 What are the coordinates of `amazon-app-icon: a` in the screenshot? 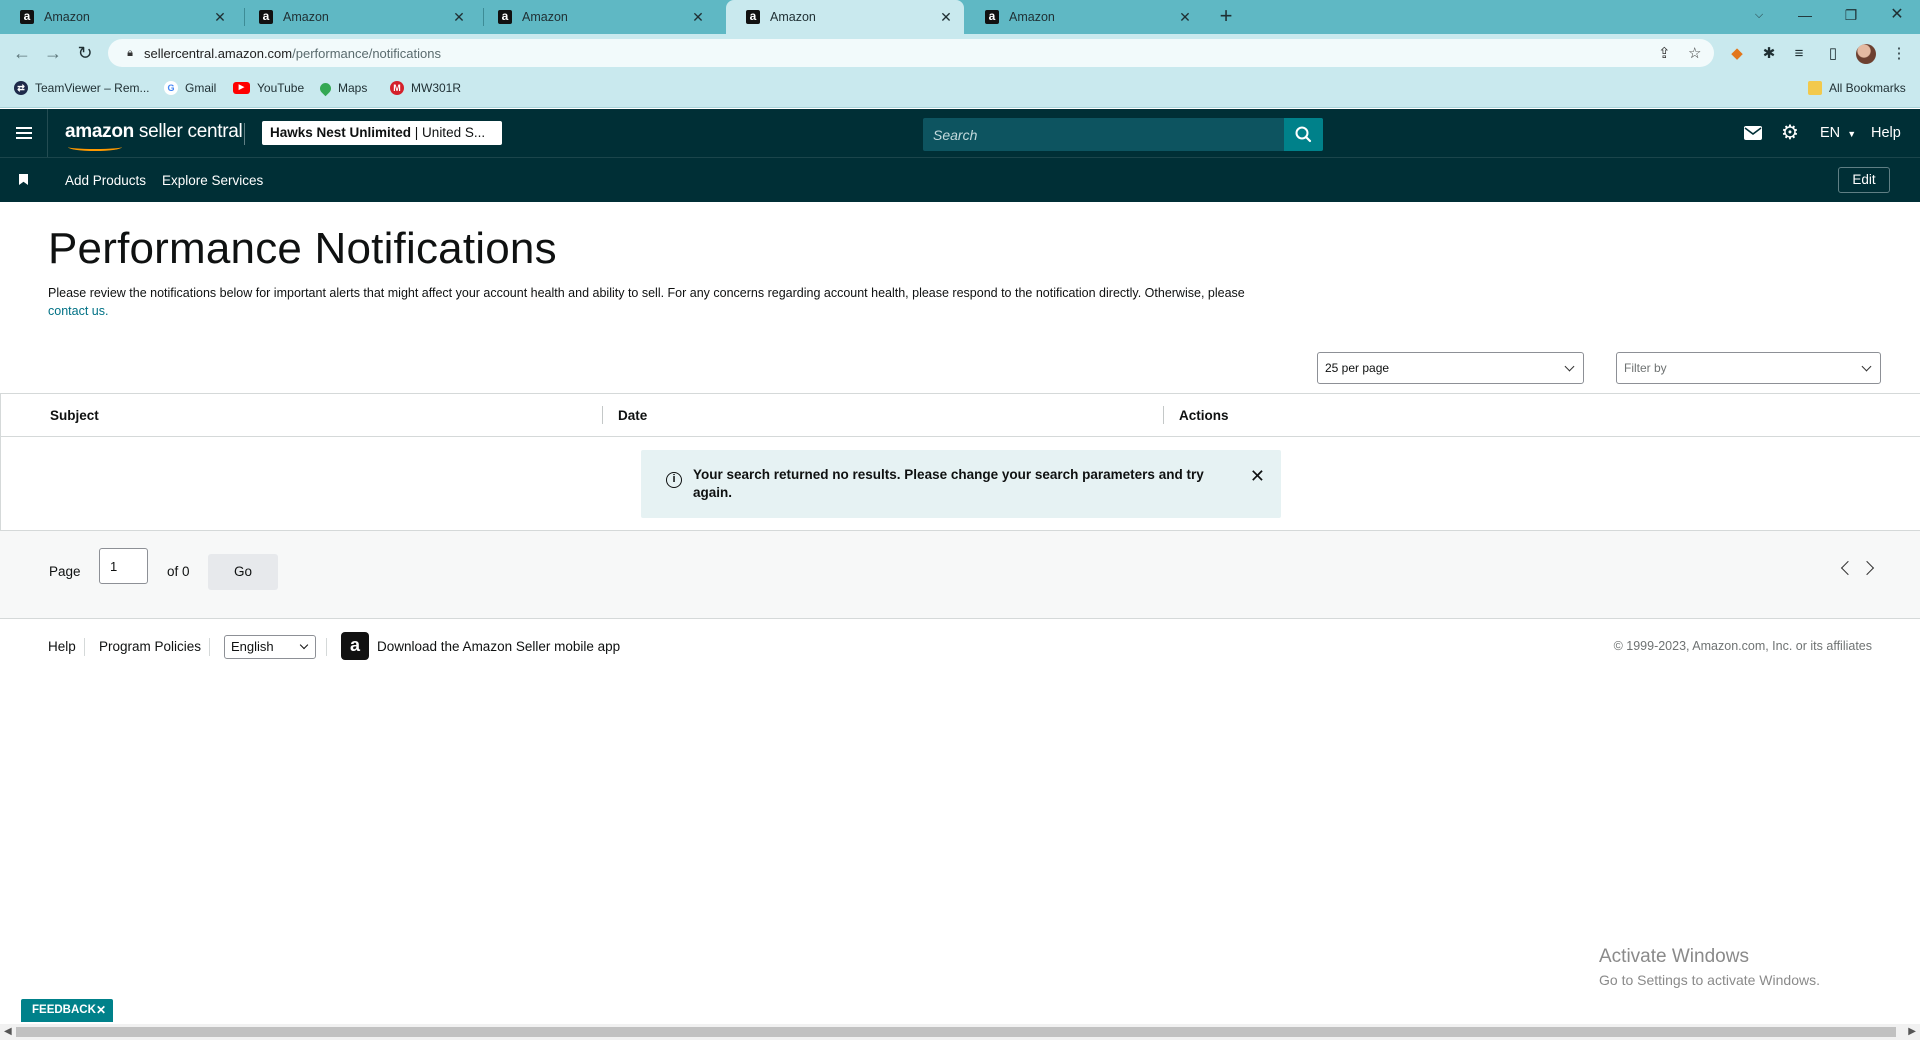 It's located at (355, 646).